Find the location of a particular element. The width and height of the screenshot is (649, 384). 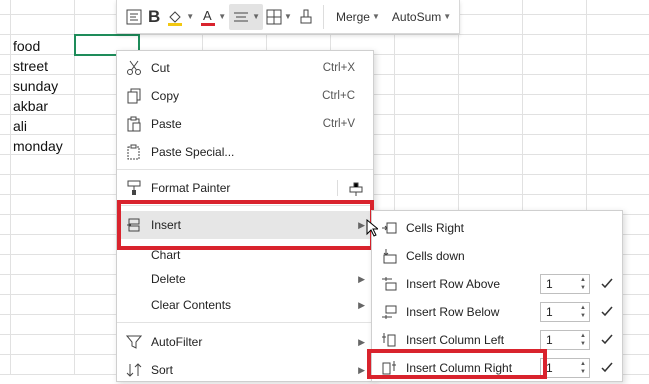

menu-item-label: Format Painter is located at coordinates (191, 188).